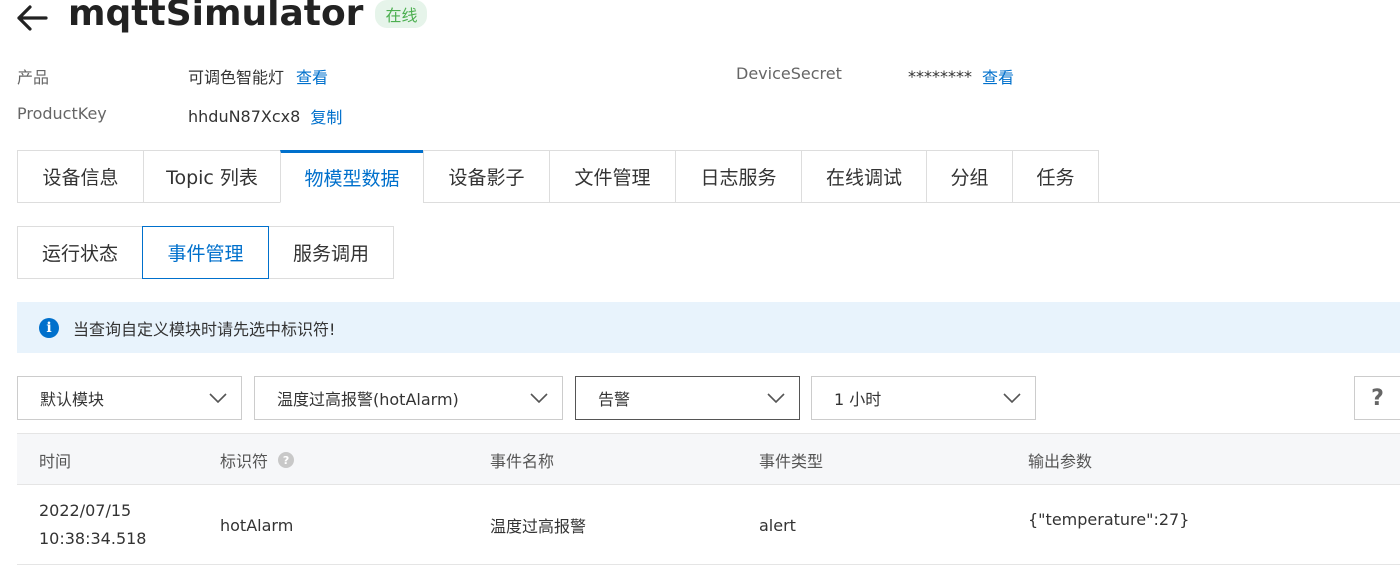 The image size is (1400, 577). Describe the element at coordinates (326, 116) in the screenshot. I see `productkey-copy-link: 复制` at that location.